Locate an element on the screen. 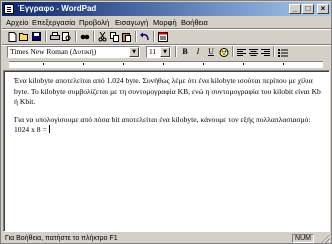 This screenshot has width=332, height=244. menu-edit: Επεξεργασία is located at coordinates (53, 22).